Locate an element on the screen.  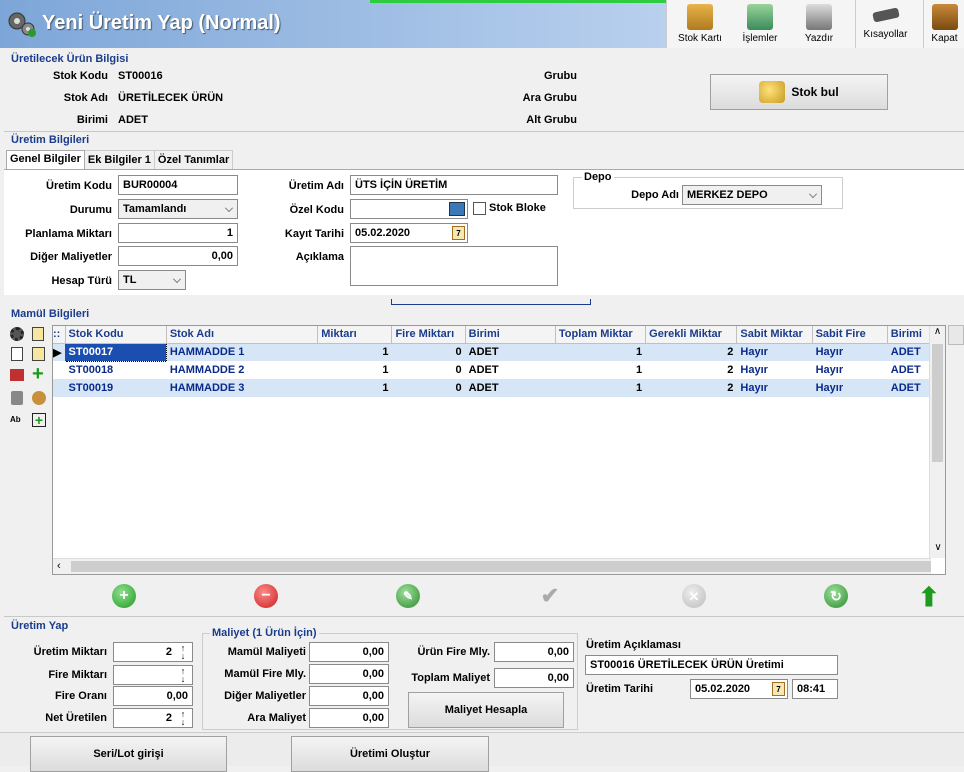
stok-bloke-checkbox is located at coordinates (479, 208).